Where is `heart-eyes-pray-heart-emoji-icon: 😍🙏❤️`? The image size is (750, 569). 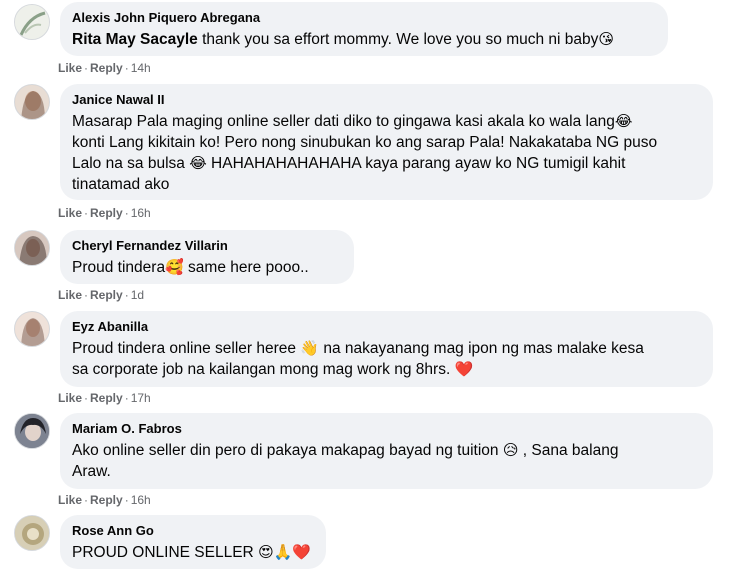
heart-eyes-pray-heart-emoji-icon: 😍🙏❤️ is located at coordinates (285, 552).